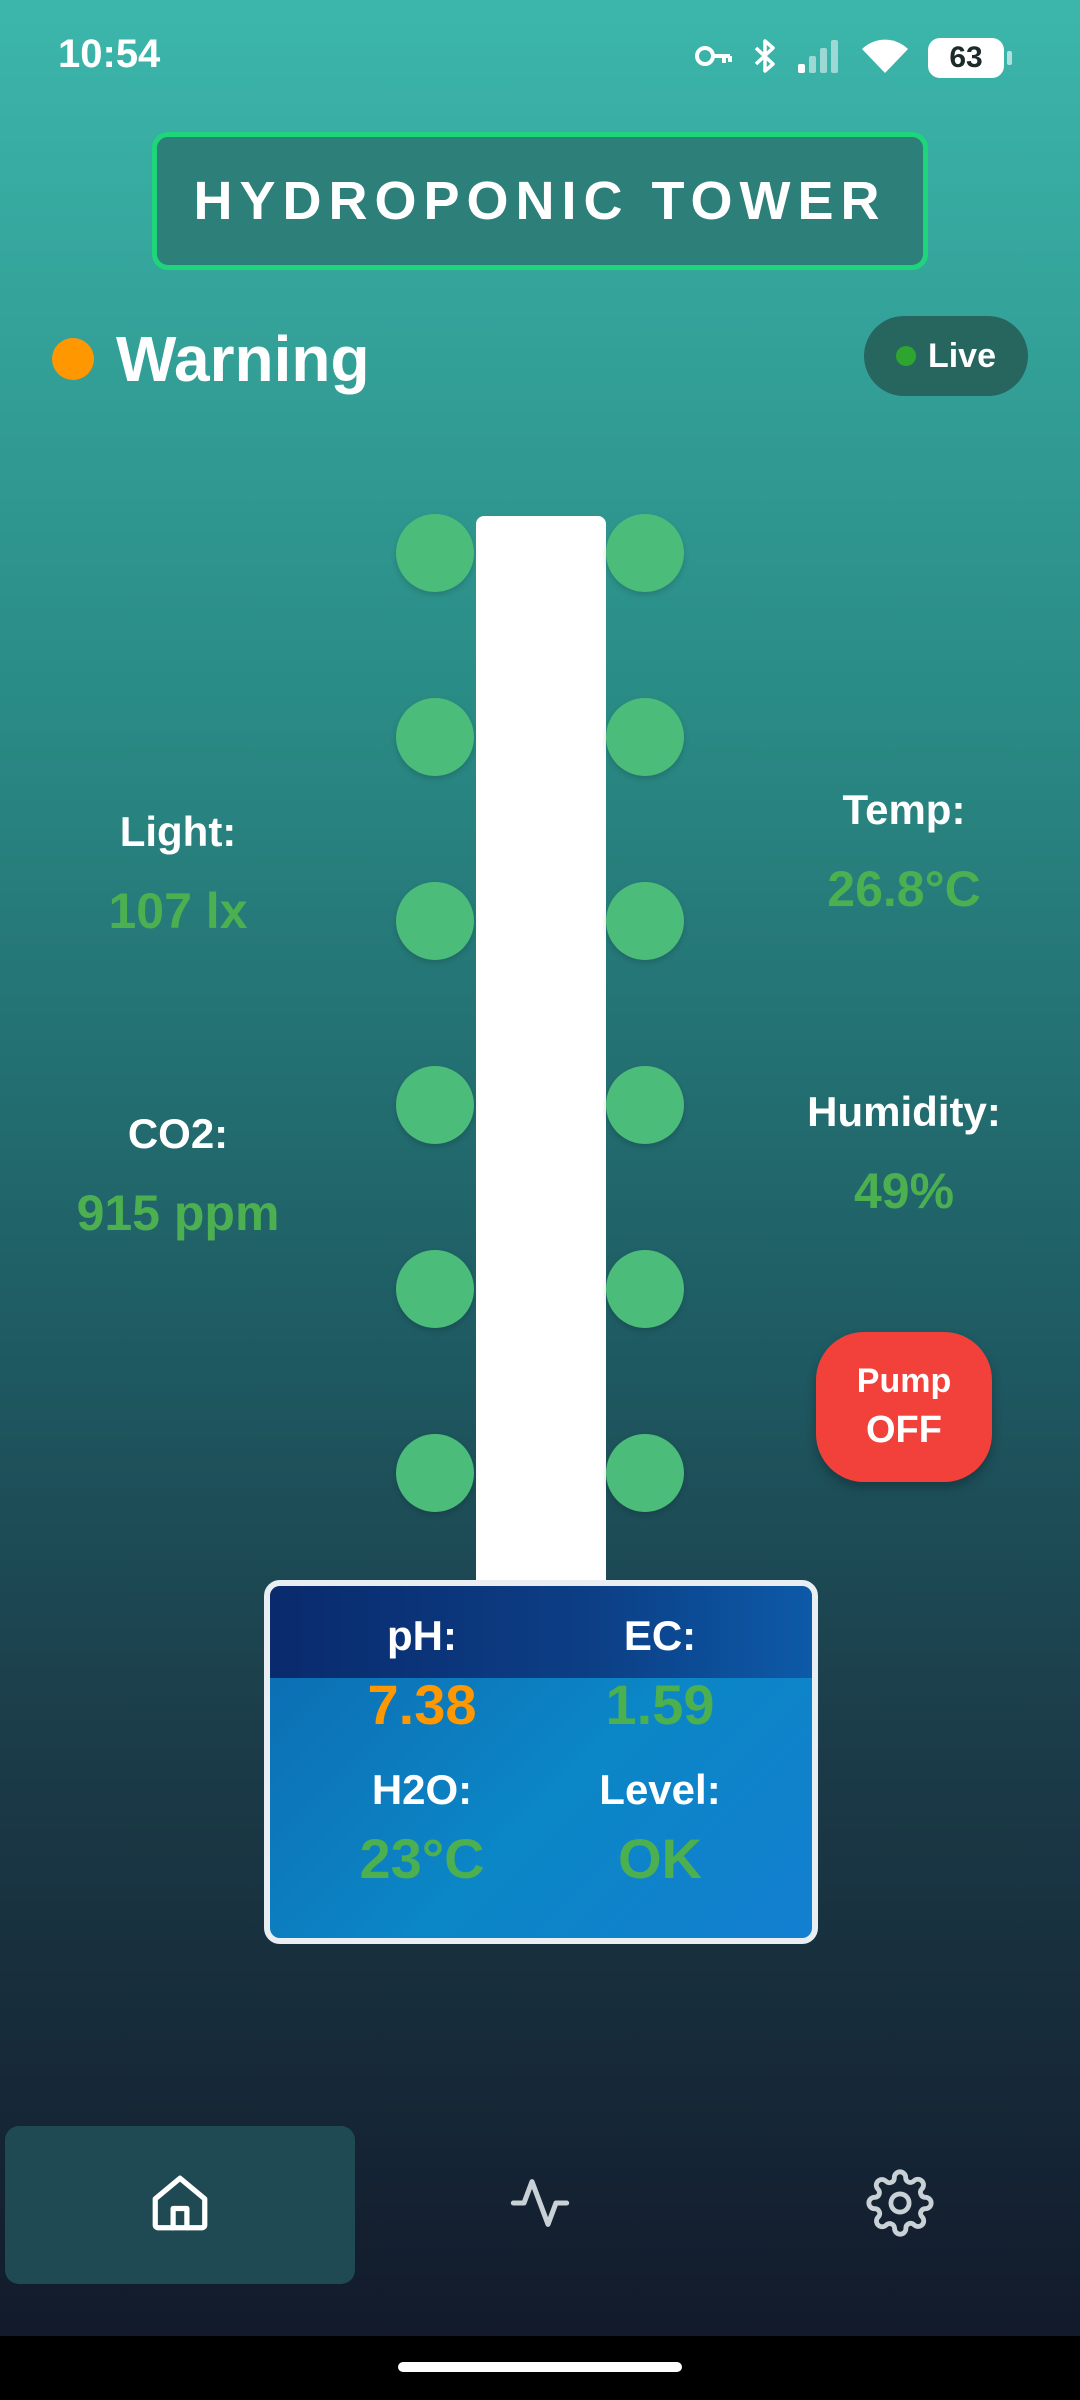 Image resolution: width=1080 pixels, height=2400 pixels. Describe the element at coordinates (73, 359) in the screenshot. I see `warning-dot-icon` at that location.